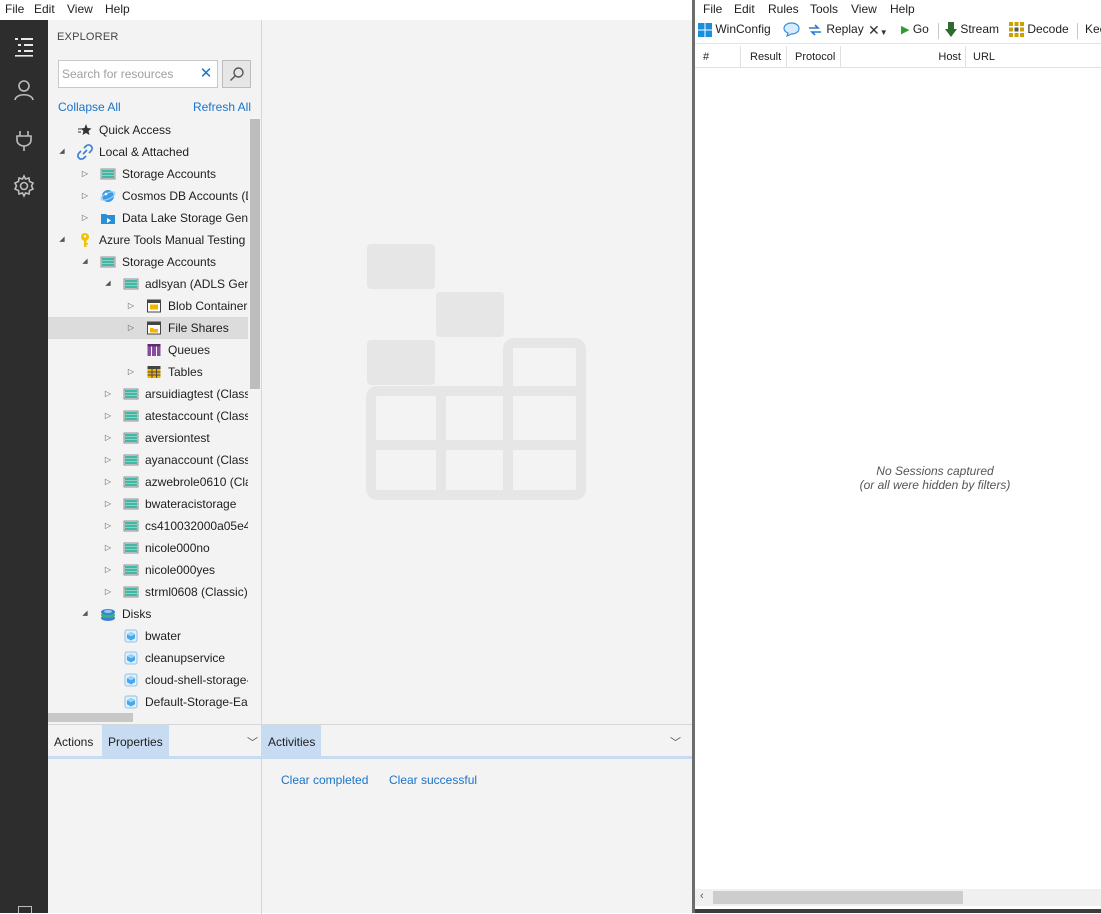  I want to click on tree-item: ▷ ayanaccount (Classic, so click(148, 460).